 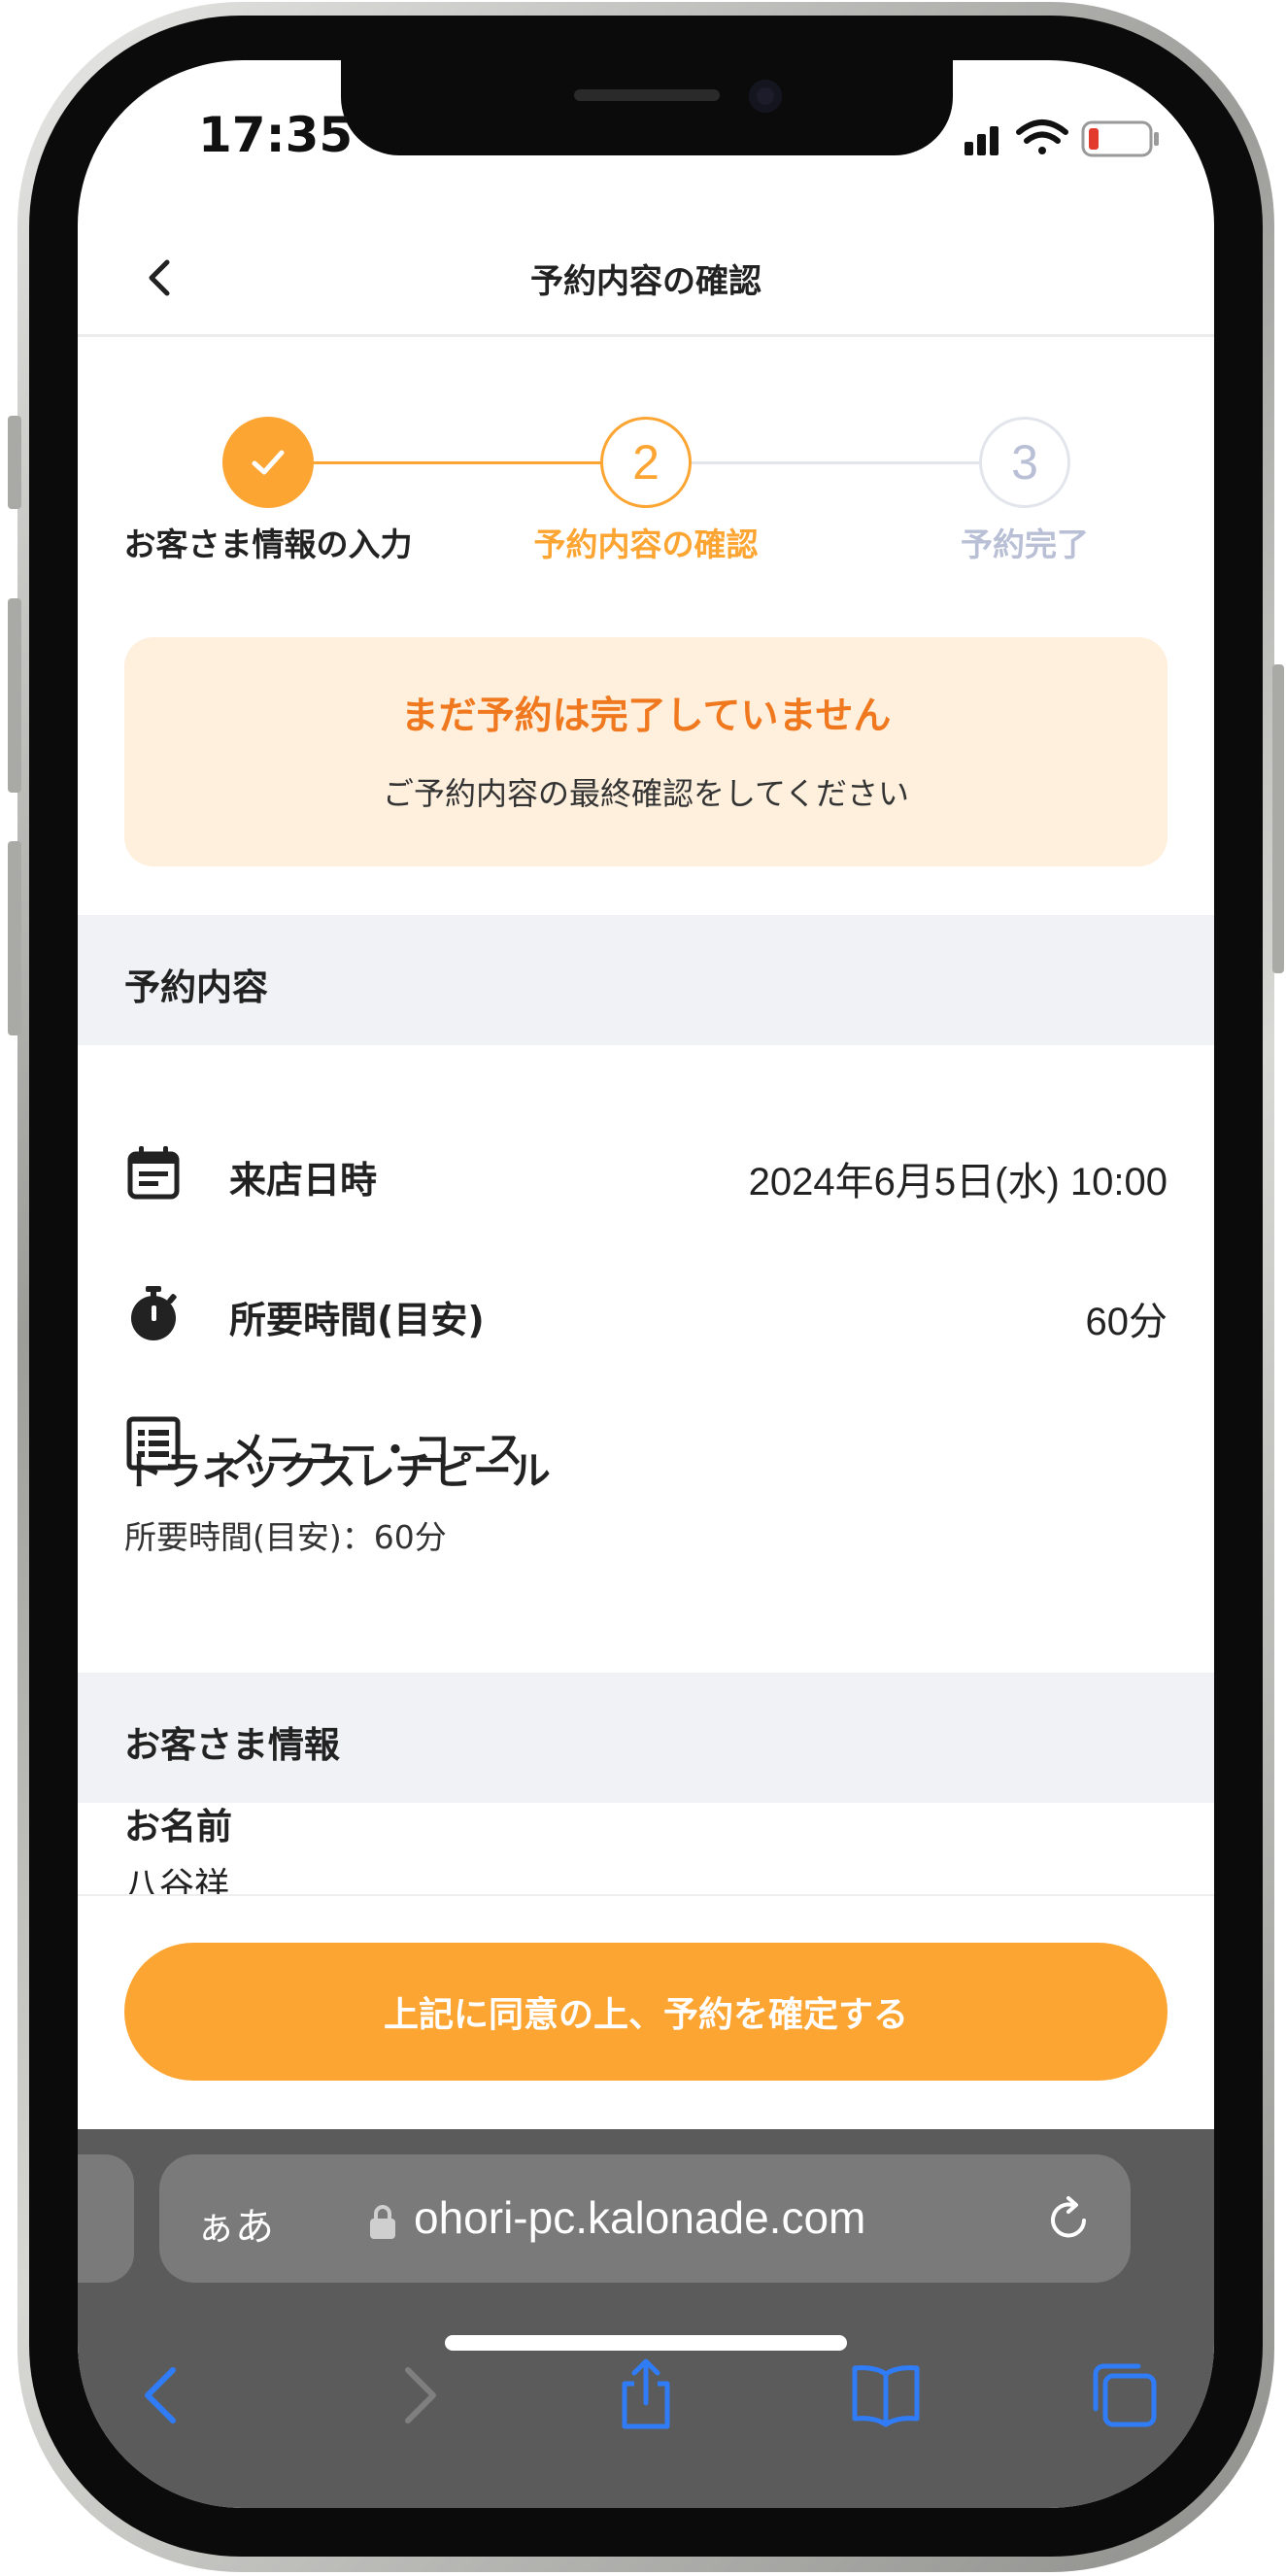 I want to click on customer-section-title: お客さま情報, so click(x=232, y=1745).